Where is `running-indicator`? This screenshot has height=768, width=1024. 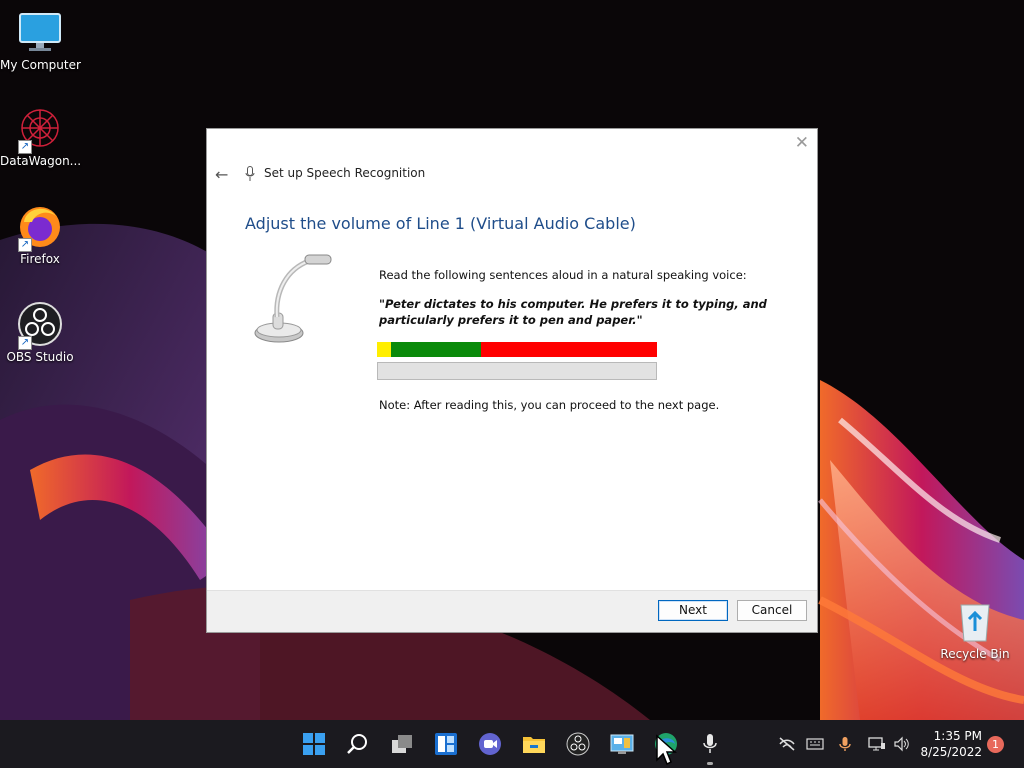 running-indicator is located at coordinates (710, 763).